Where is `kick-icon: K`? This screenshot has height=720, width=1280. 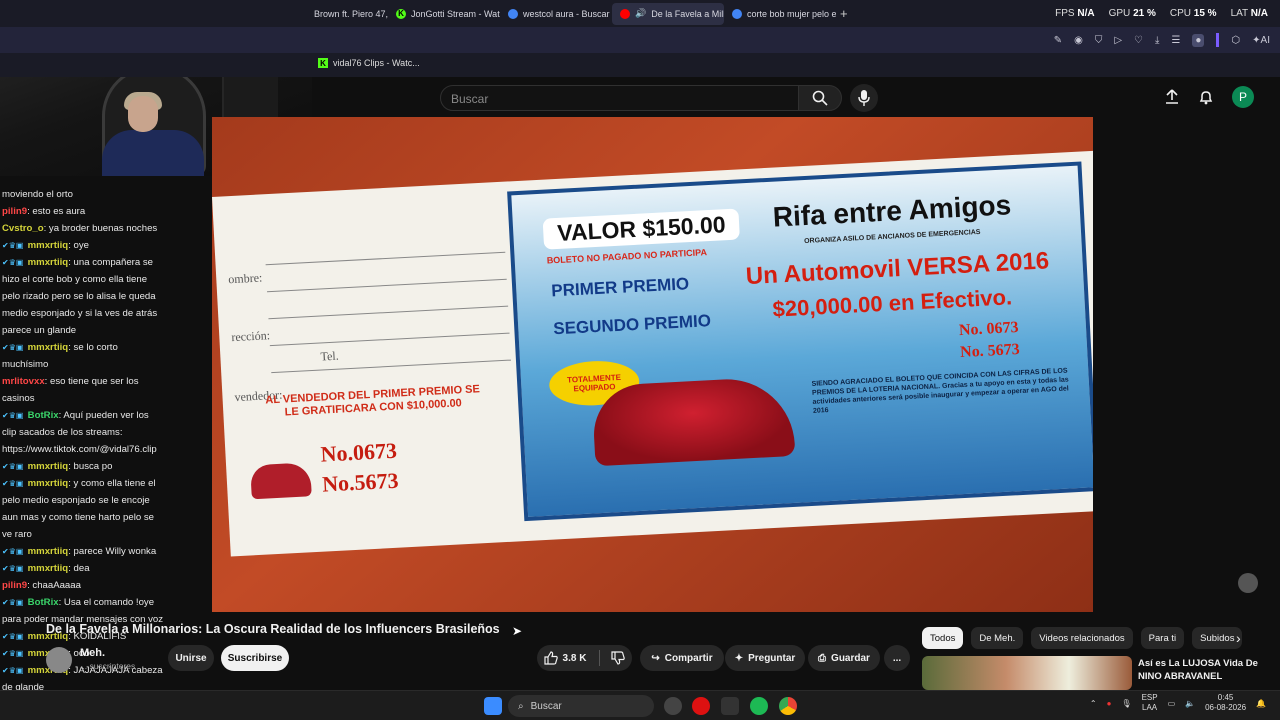
kick-icon: K is located at coordinates (401, 13).